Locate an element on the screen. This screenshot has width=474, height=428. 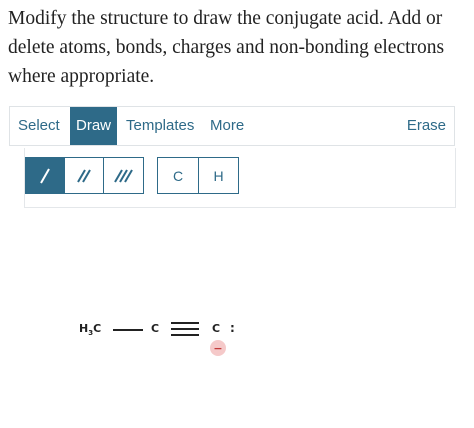
tab-templates: Templates is located at coordinates (160, 126).